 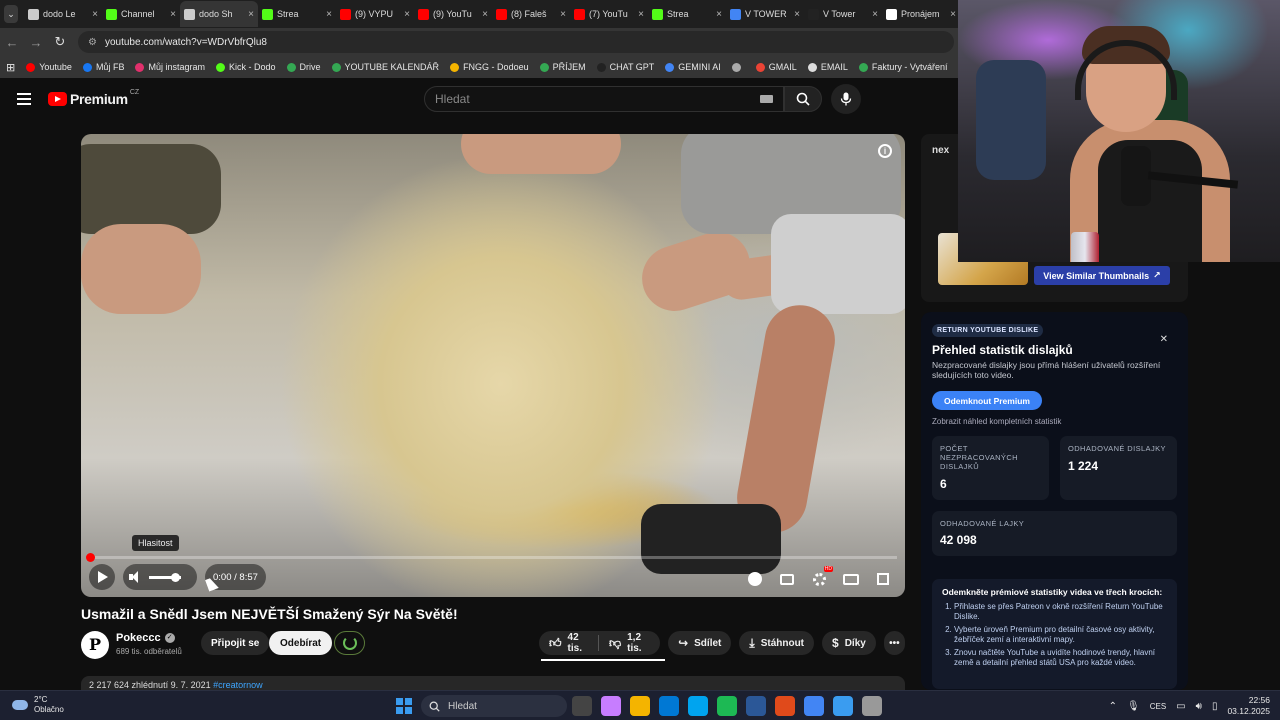 What do you see at coordinates (404, 706) in the screenshot?
I see `start-windows-icon` at bounding box center [404, 706].